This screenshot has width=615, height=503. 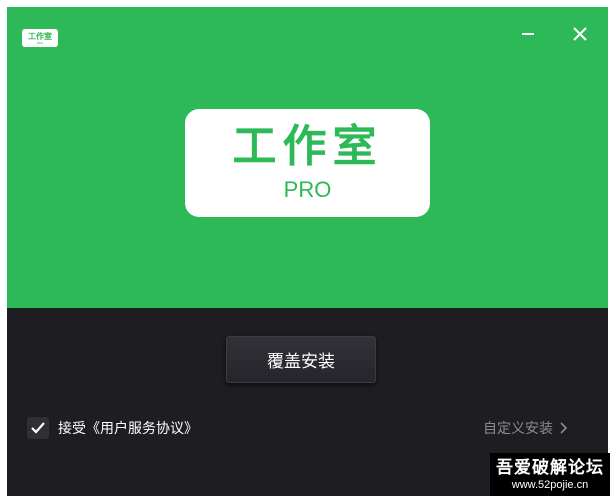 I want to click on site-watermark: 吾爱破解论坛 www.52pojie.cn, so click(x=550, y=474).